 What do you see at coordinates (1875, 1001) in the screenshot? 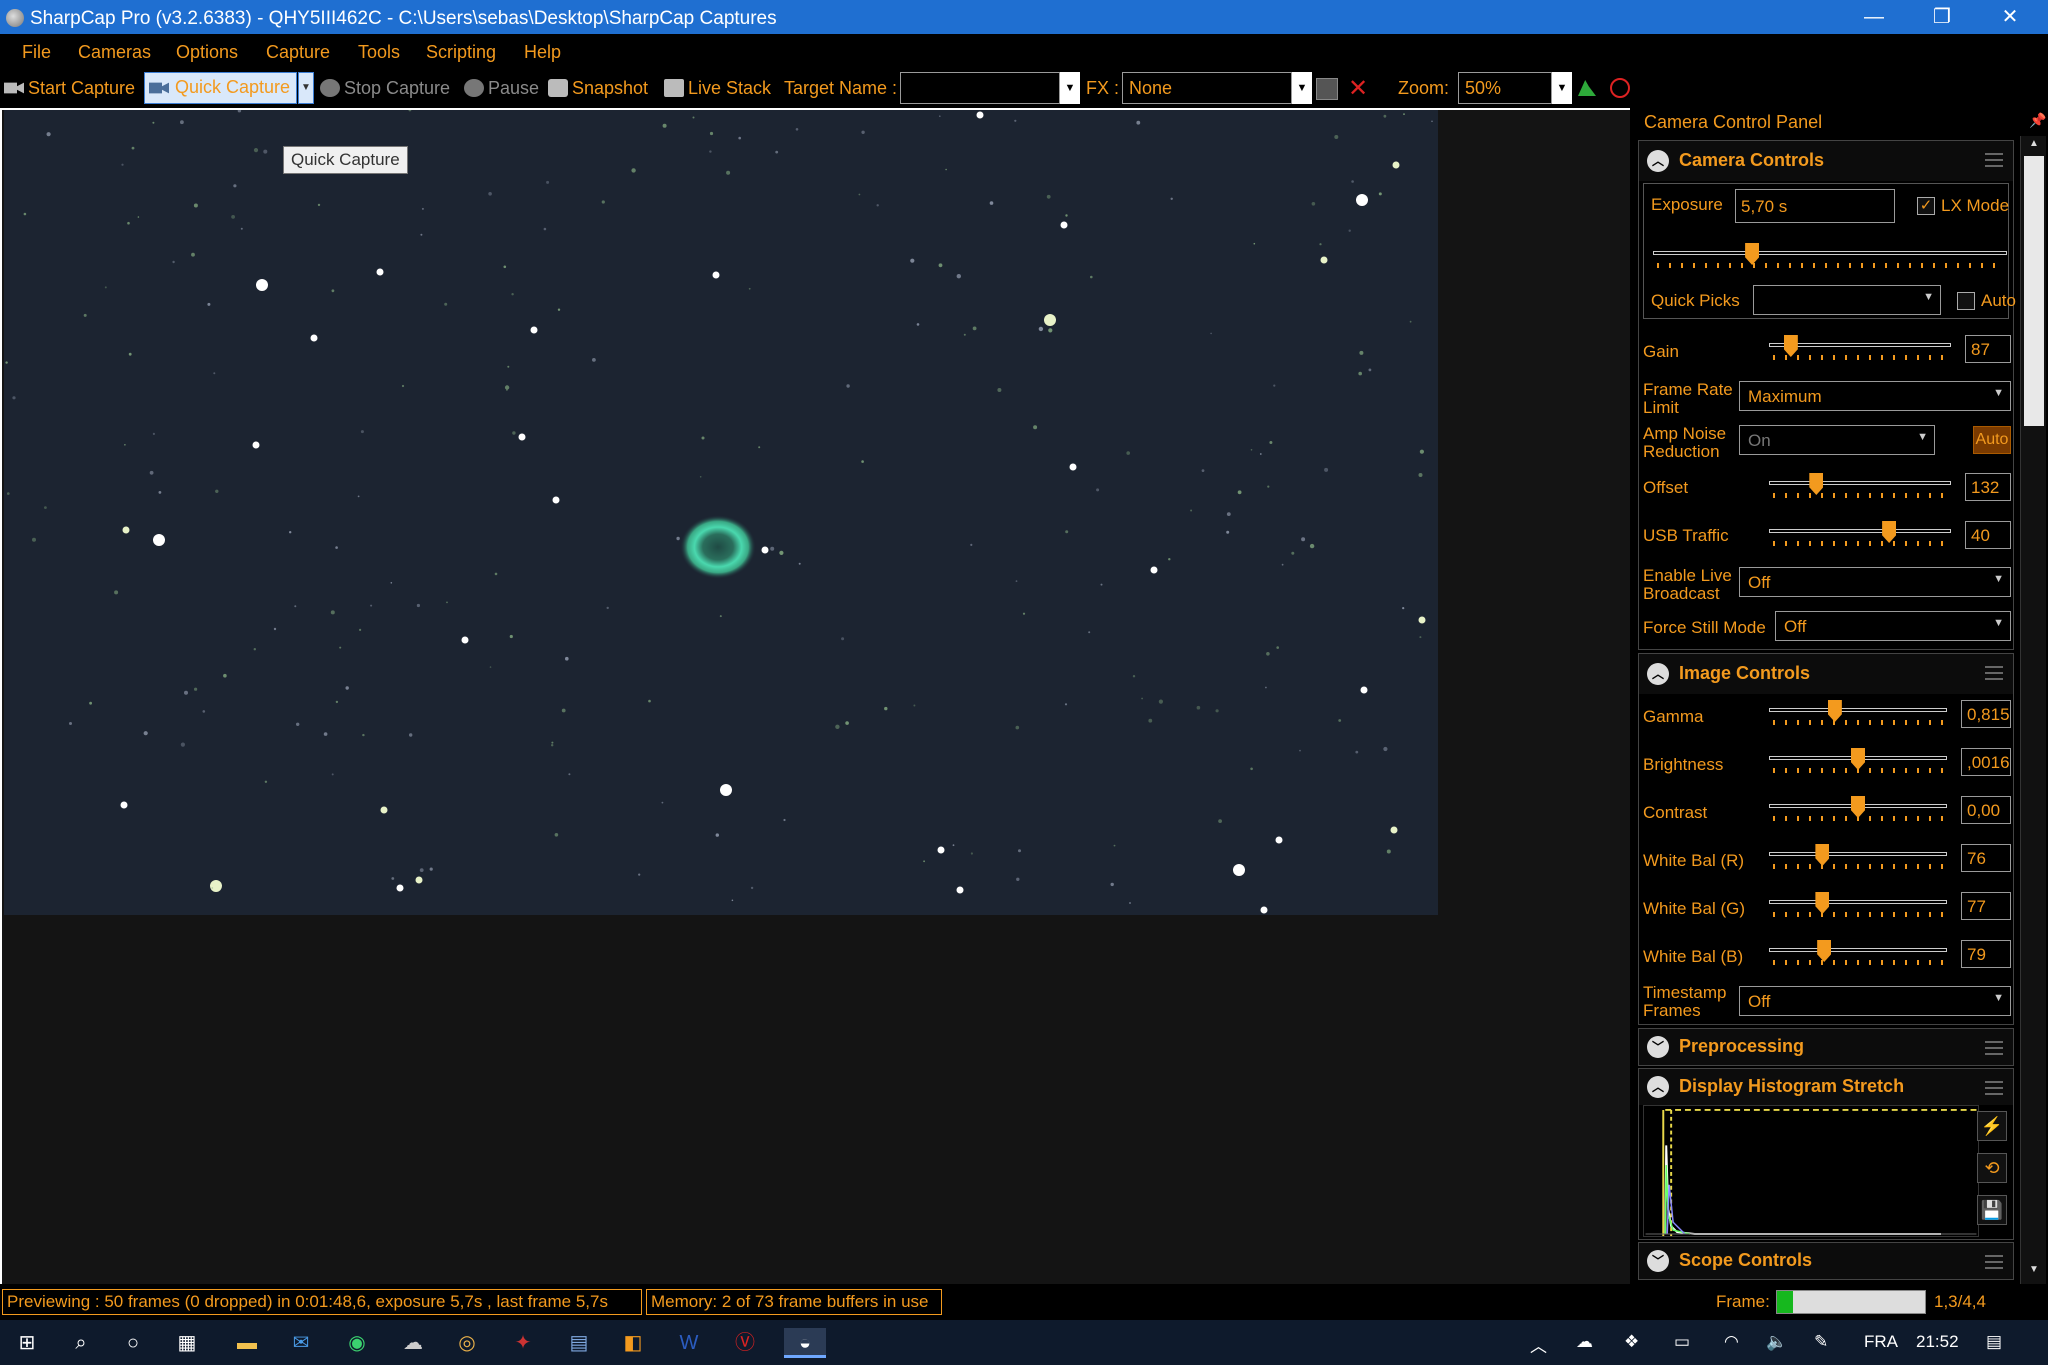
I see `timestamp-select: Off ▼` at bounding box center [1875, 1001].